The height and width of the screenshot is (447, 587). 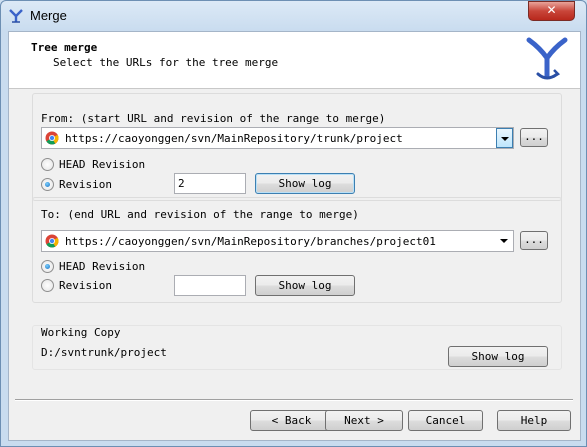 What do you see at coordinates (64, 47) in the screenshot?
I see `page-title: Tree merge` at bounding box center [64, 47].